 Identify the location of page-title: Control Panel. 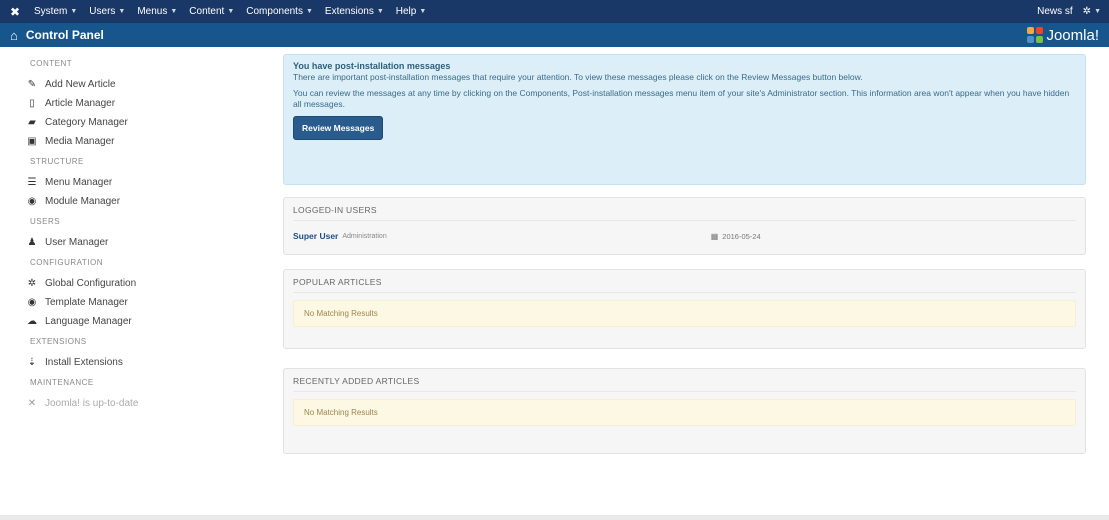
(64, 35).